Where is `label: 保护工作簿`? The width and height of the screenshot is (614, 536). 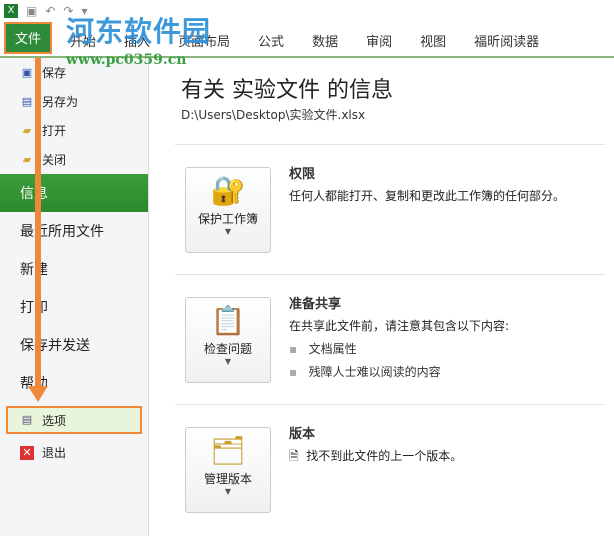
label: 保护工作簿 is located at coordinates (227, 219).